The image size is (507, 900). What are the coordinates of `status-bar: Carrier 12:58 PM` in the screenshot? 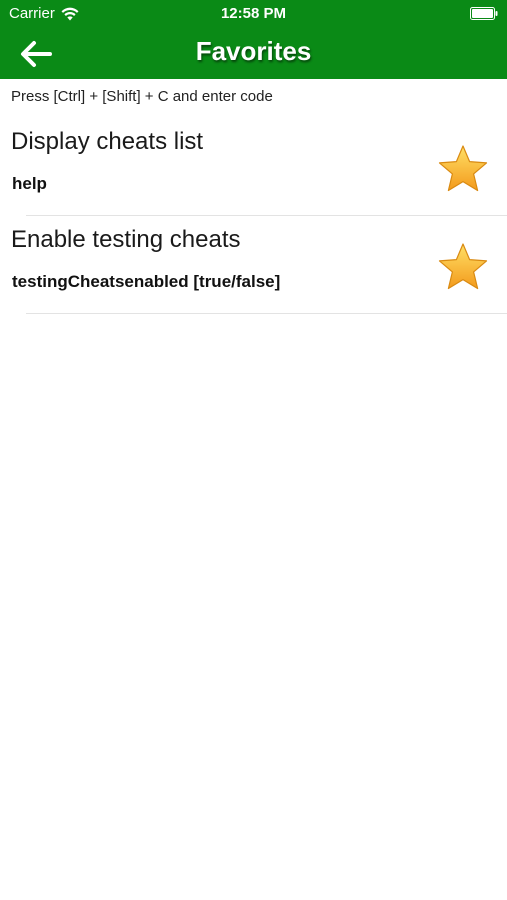 It's located at (253, 14).